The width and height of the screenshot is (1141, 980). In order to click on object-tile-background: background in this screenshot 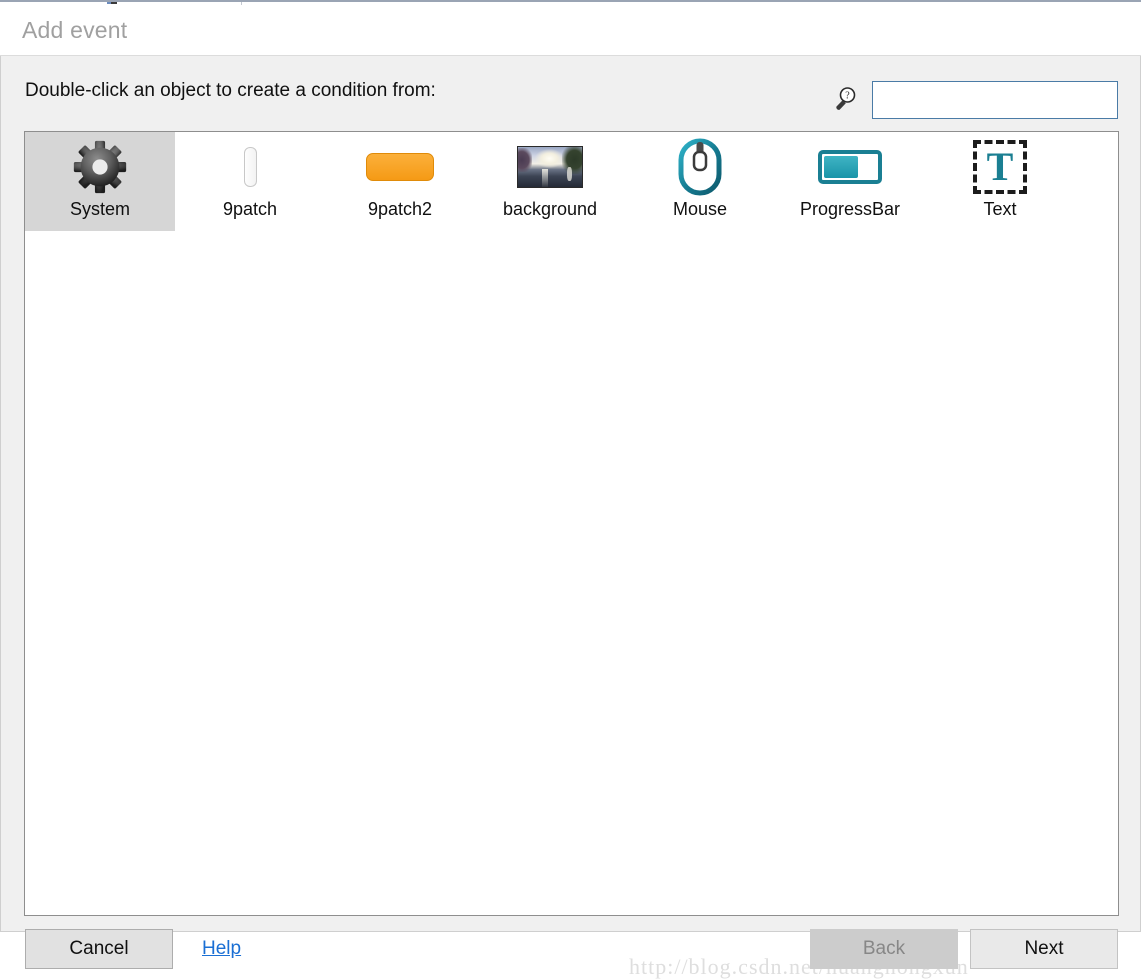, I will do `click(550, 181)`.